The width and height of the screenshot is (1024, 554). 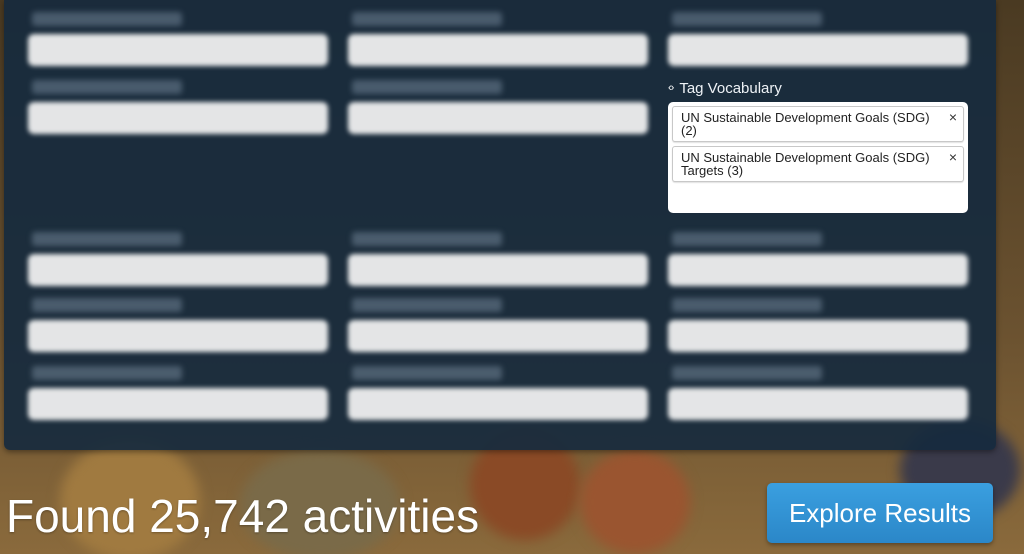 What do you see at coordinates (671, 88) in the screenshot?
I see `expand-collapse-icon: ‹›` at bounding box center [671, 88].